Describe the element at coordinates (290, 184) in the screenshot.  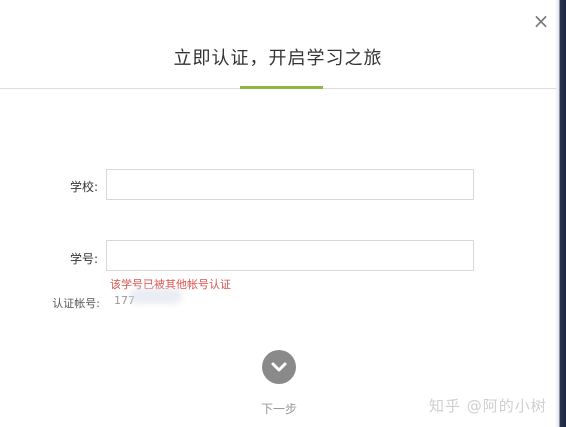
I see `school-input` at that location.